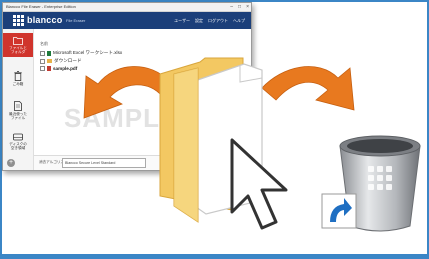 The width and height of the screenshot is (429, 259). Describe the element at coordinates (308, 88) in the screenshot. I see `right-arrow-icon` at that location.